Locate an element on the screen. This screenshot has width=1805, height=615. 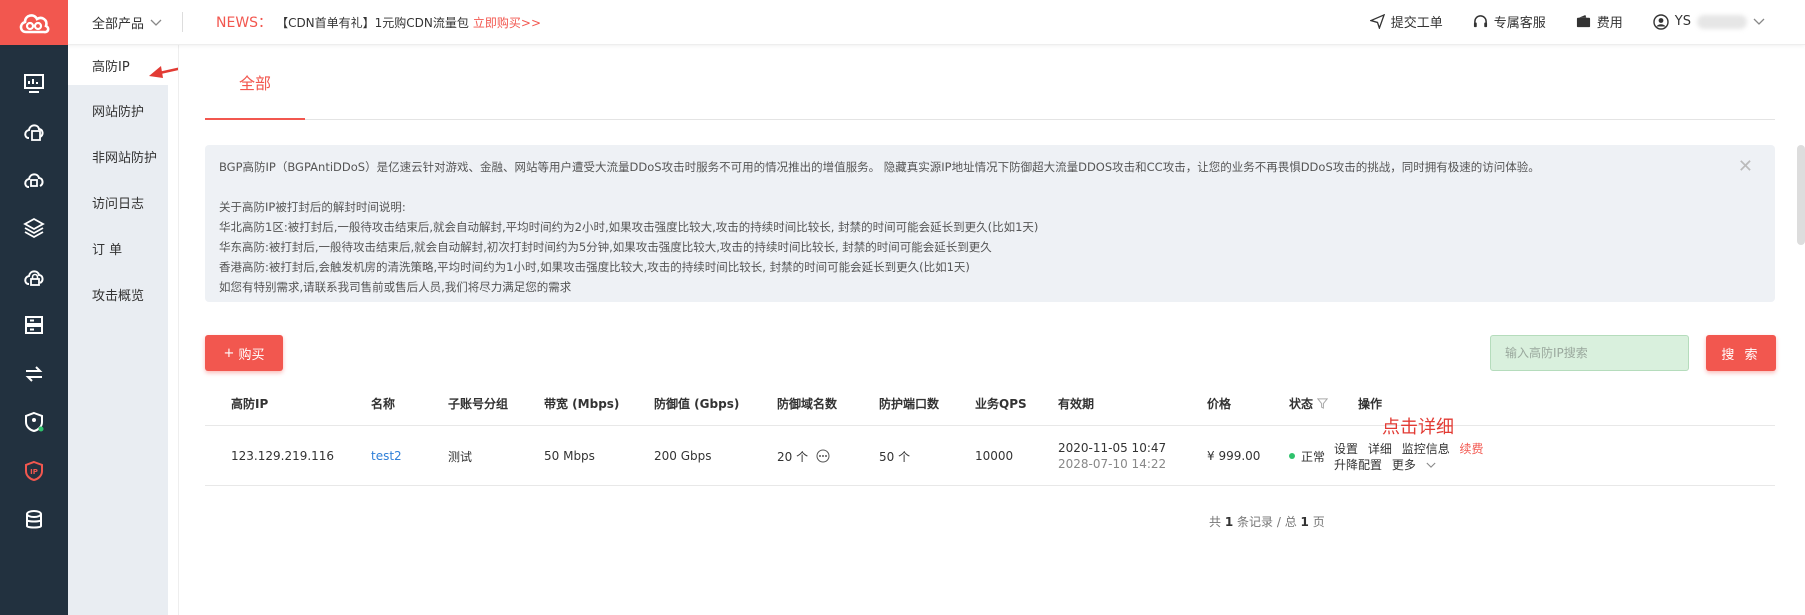
icon-rail: IP is located at coordinates (34, 330).